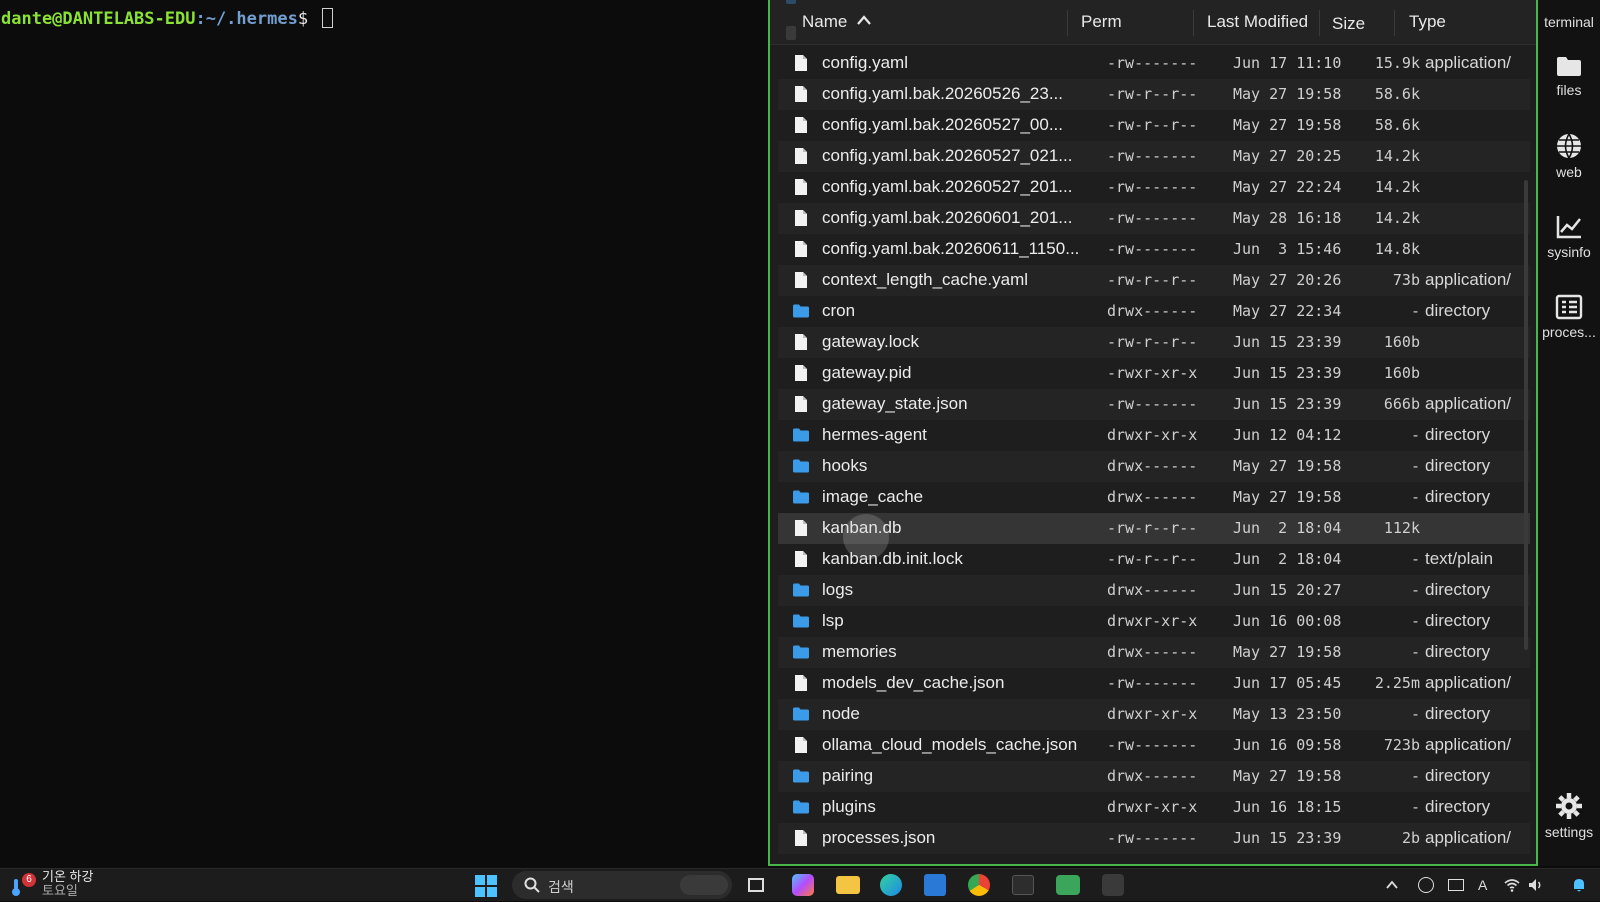  I want to click on notification-bell-icon, so click(1579, 887).